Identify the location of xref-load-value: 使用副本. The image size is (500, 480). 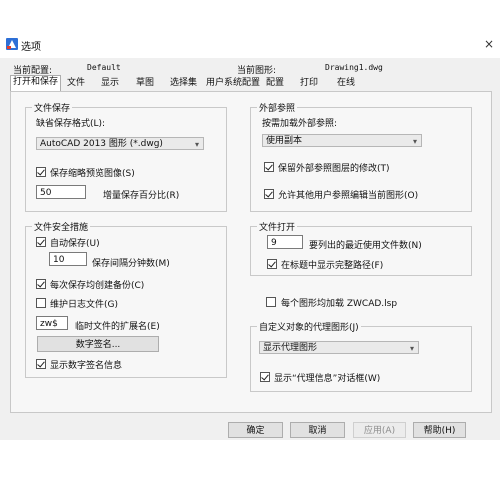
(284, 141).